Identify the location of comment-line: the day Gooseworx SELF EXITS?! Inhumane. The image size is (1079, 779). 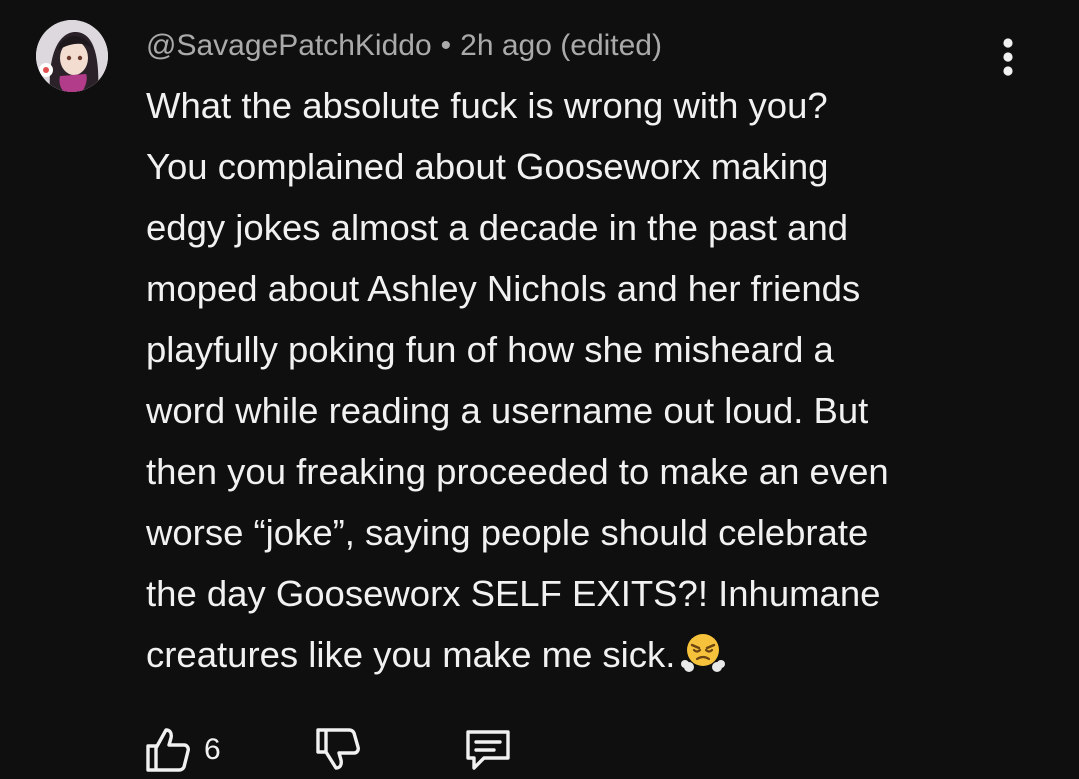
(513, 593).